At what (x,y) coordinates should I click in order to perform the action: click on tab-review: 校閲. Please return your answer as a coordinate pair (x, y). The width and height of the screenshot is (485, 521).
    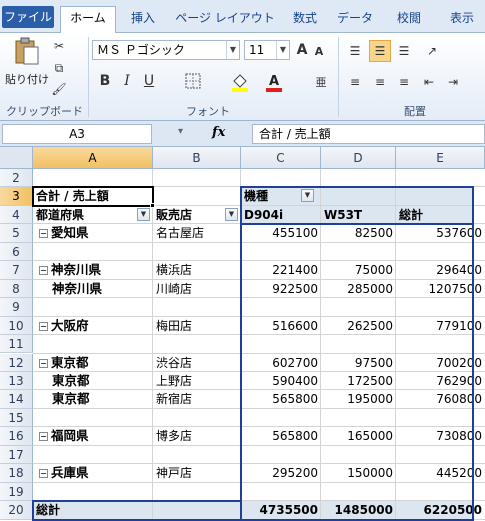
    Looking at the image, I should click on (409, 20).